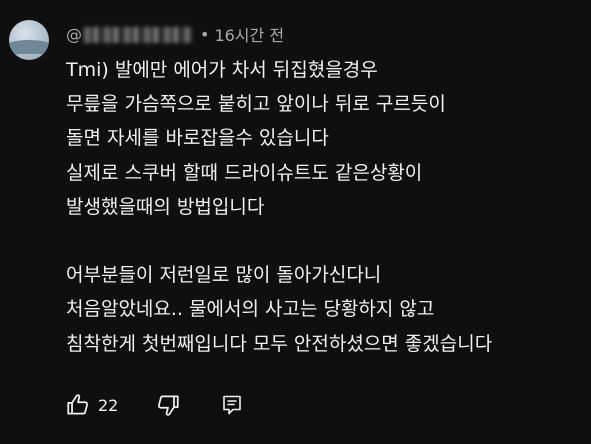 The height and width of the screenshot is (444, 591). I want to click on like-button, so click(78, 405).